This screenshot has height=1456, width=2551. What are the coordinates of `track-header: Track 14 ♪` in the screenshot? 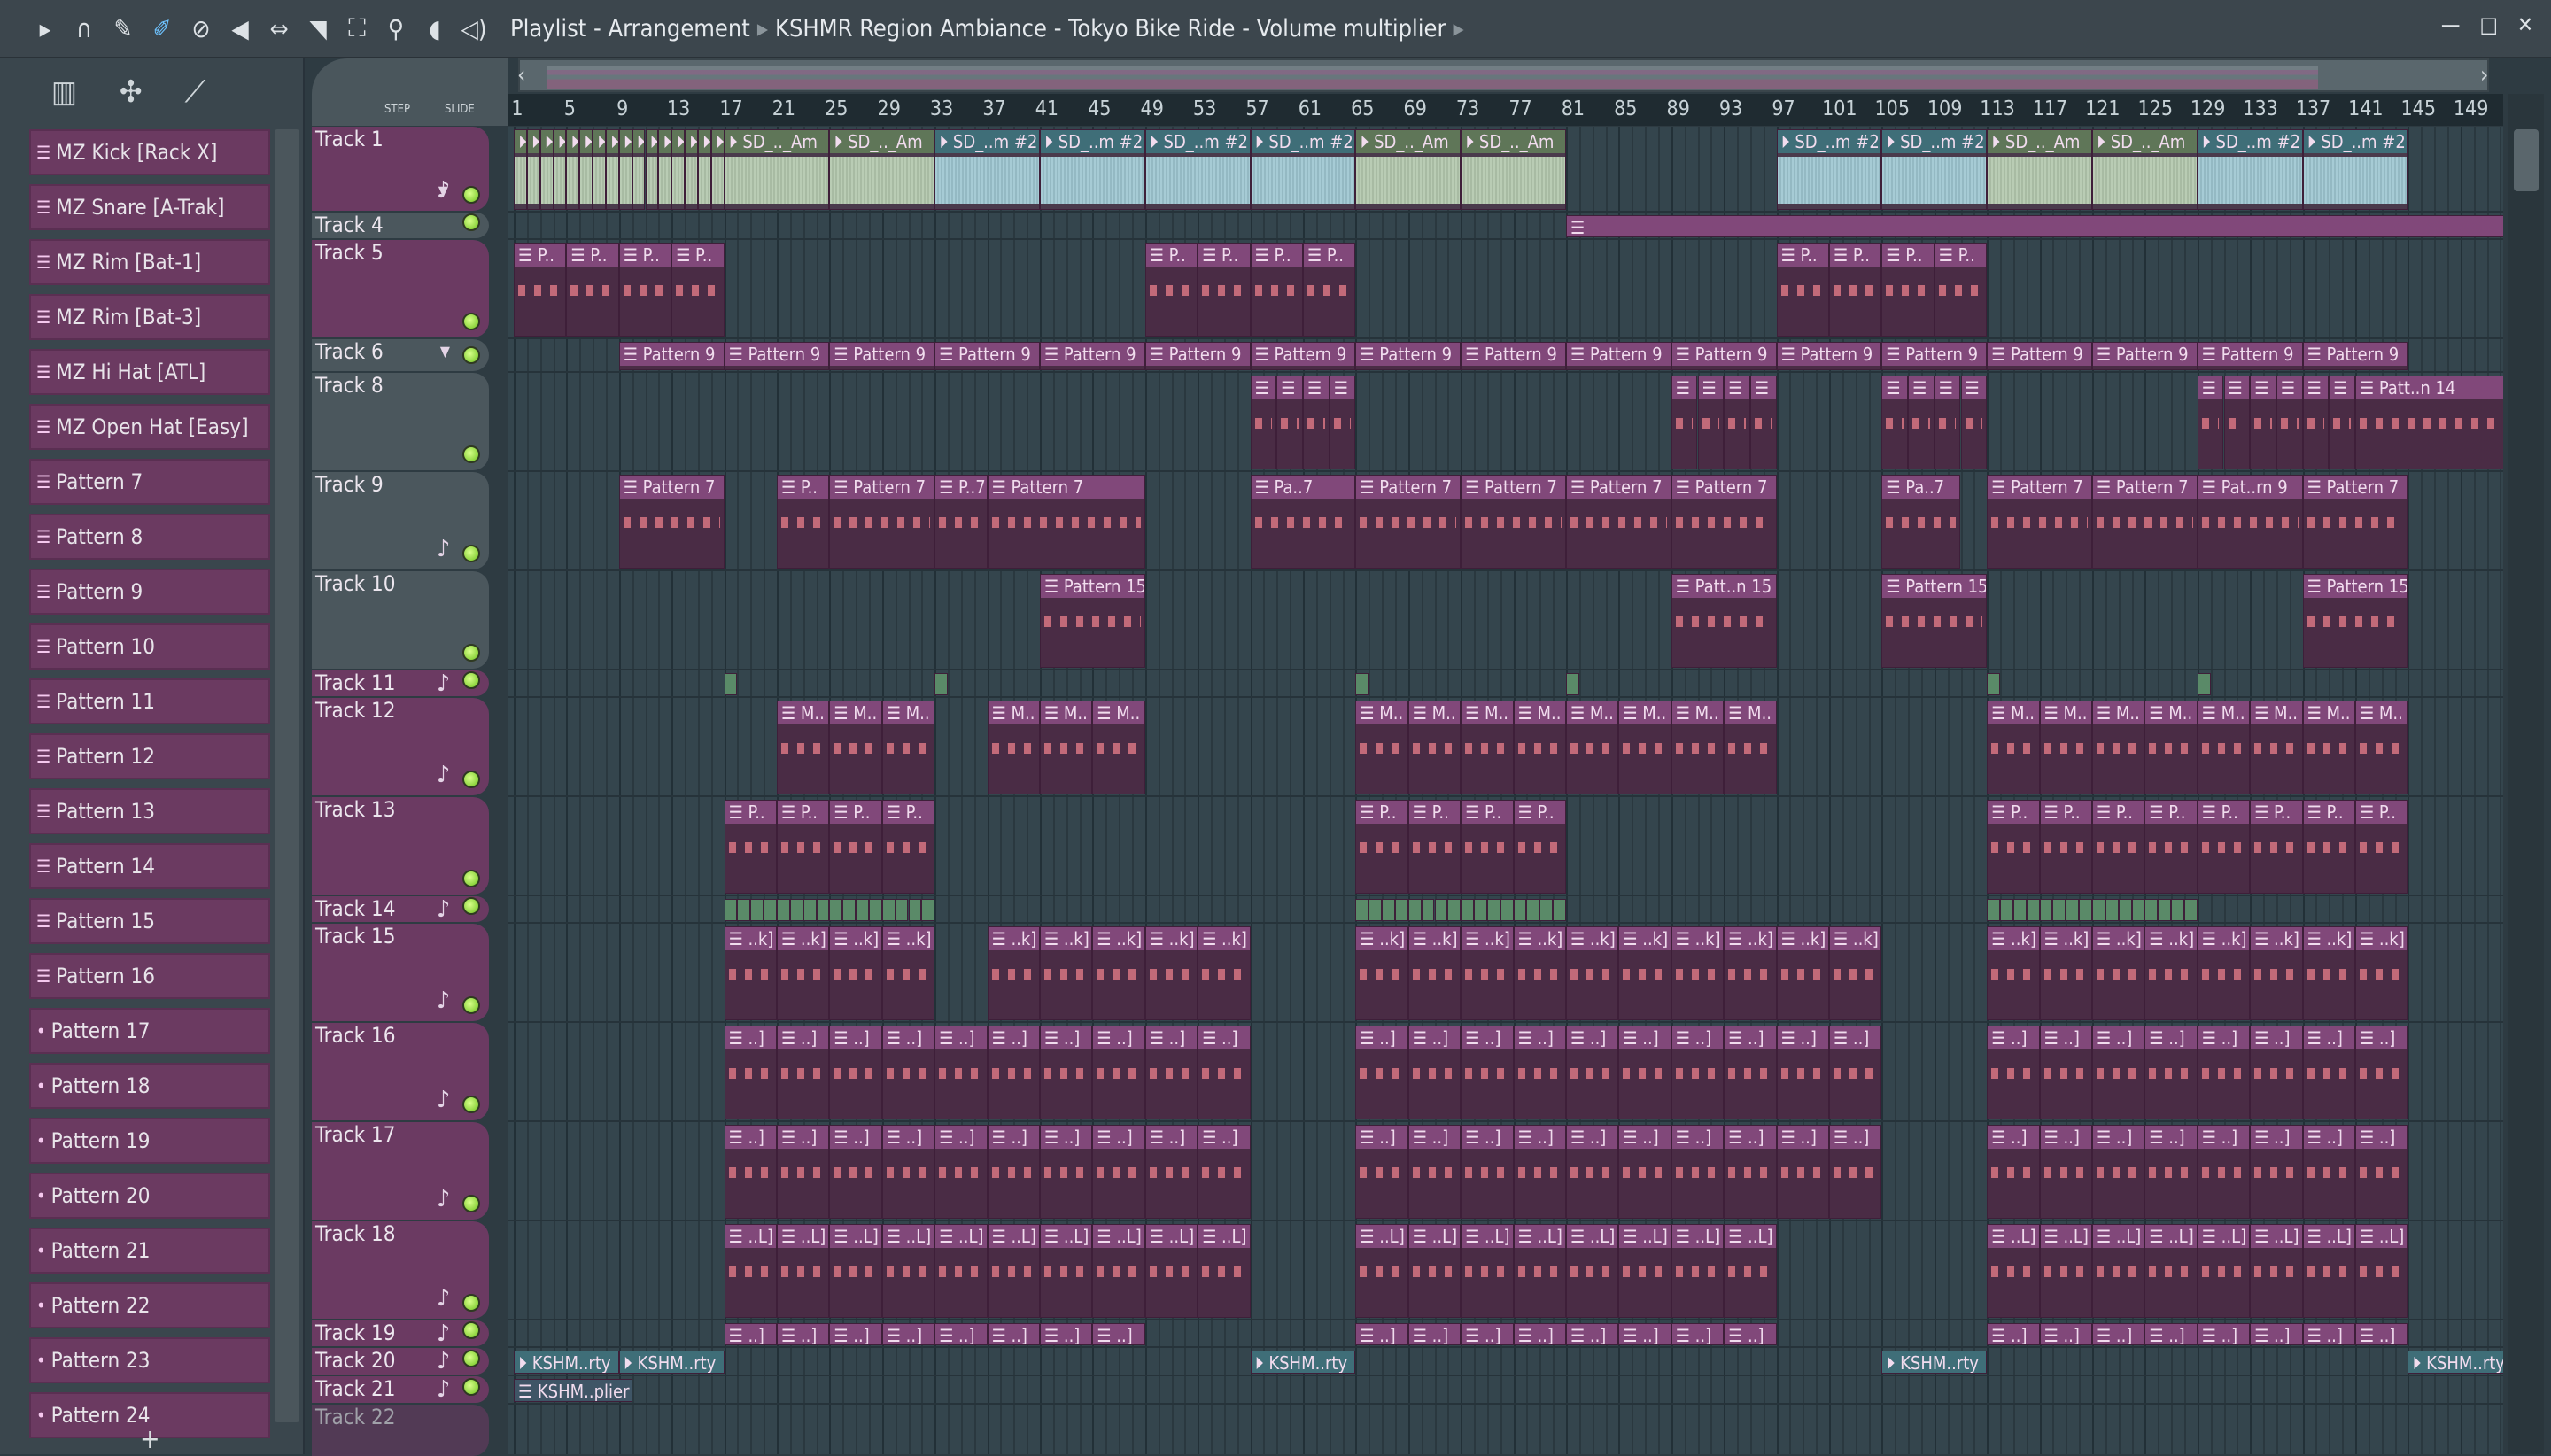 It's located at (400, 909).